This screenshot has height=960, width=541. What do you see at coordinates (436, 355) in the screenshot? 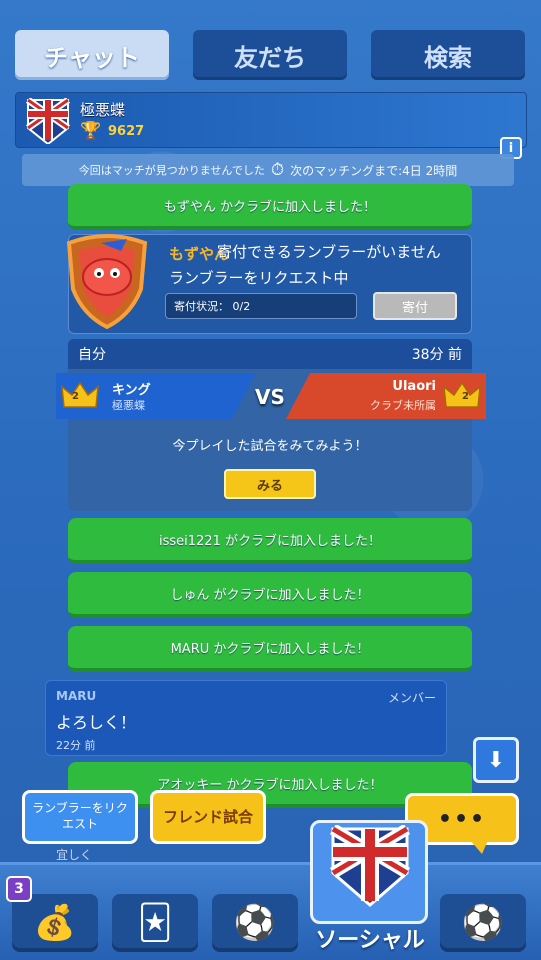
I see `battle-time: 38分 前` at bounding box center [436, 355].